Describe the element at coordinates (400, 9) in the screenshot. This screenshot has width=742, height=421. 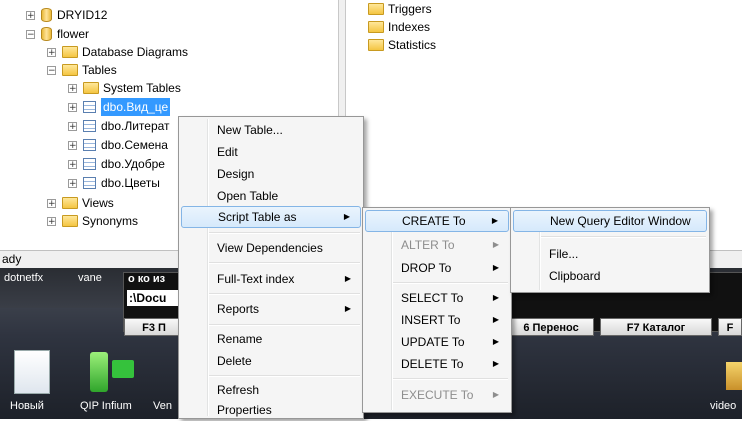
I see `detail-item-triggers: Triggers` at that location.